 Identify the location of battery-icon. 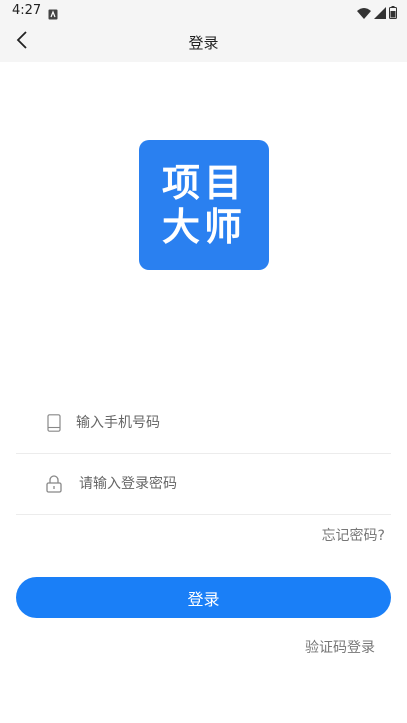
(393, 13).